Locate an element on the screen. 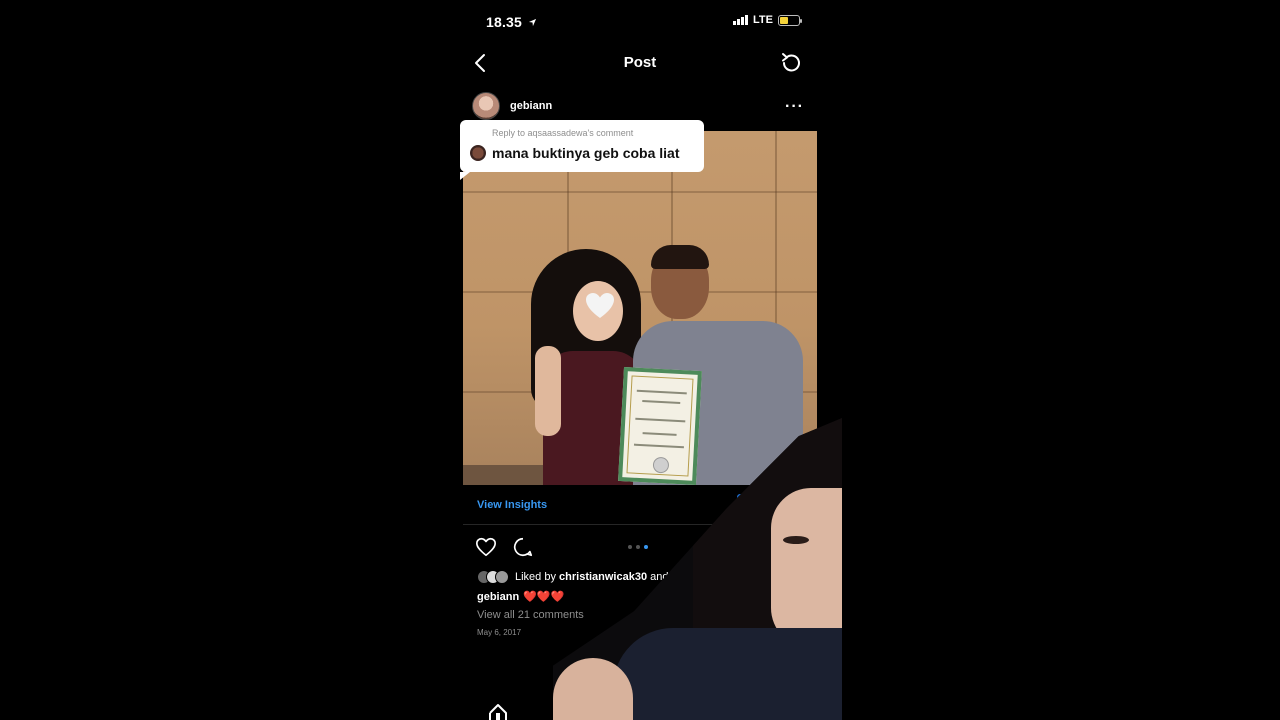 This screenshot has width=1280, height=720. view-insights-link: View Insights is located at coordinates (512, 505).